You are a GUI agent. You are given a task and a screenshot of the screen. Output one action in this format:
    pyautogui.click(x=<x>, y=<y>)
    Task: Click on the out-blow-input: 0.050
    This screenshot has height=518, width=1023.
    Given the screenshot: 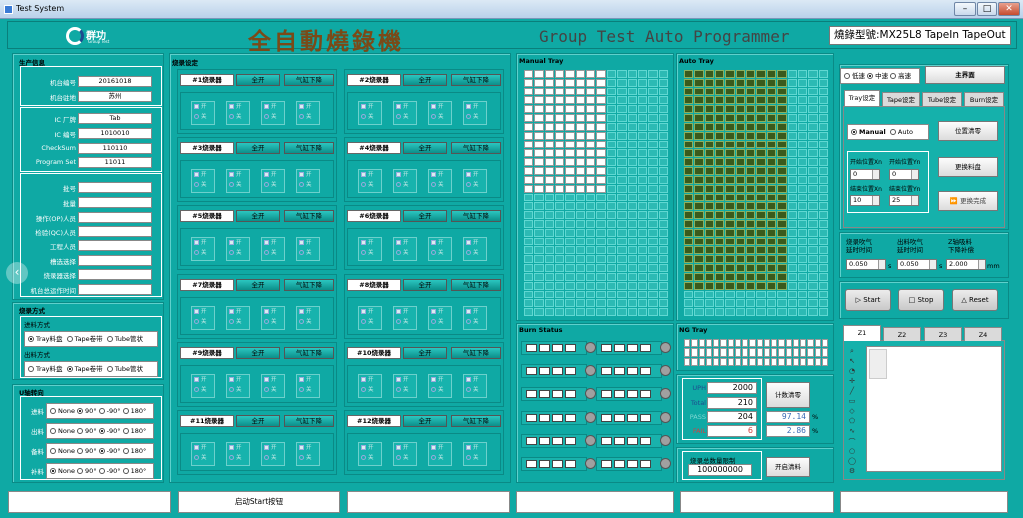 What is the action you would take?
    pyautogui.click(x=917, y=264)
    